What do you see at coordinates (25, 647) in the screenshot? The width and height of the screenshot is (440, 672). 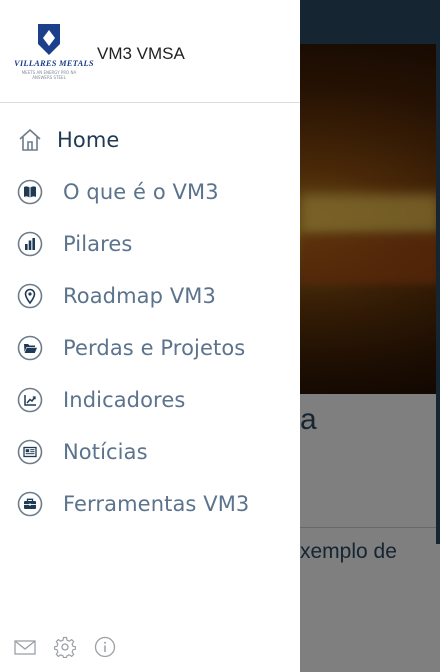 I see `mail-icon` at bounding box center [25, 647].